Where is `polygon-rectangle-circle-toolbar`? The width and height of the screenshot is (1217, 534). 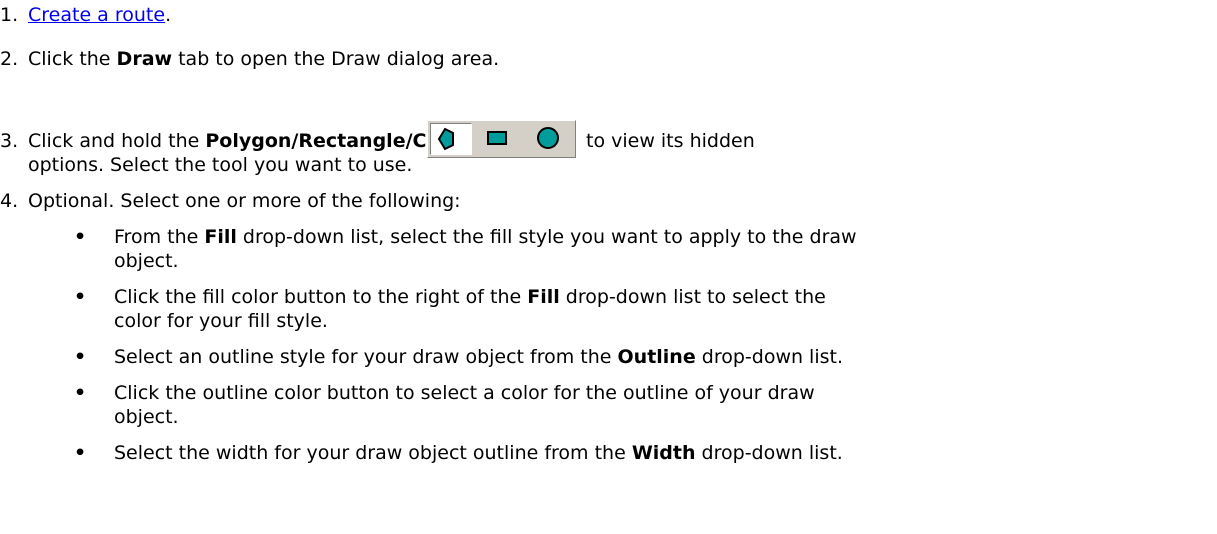
polygon-rectangle-circle-toolbar is located at coordinates (501, 139).